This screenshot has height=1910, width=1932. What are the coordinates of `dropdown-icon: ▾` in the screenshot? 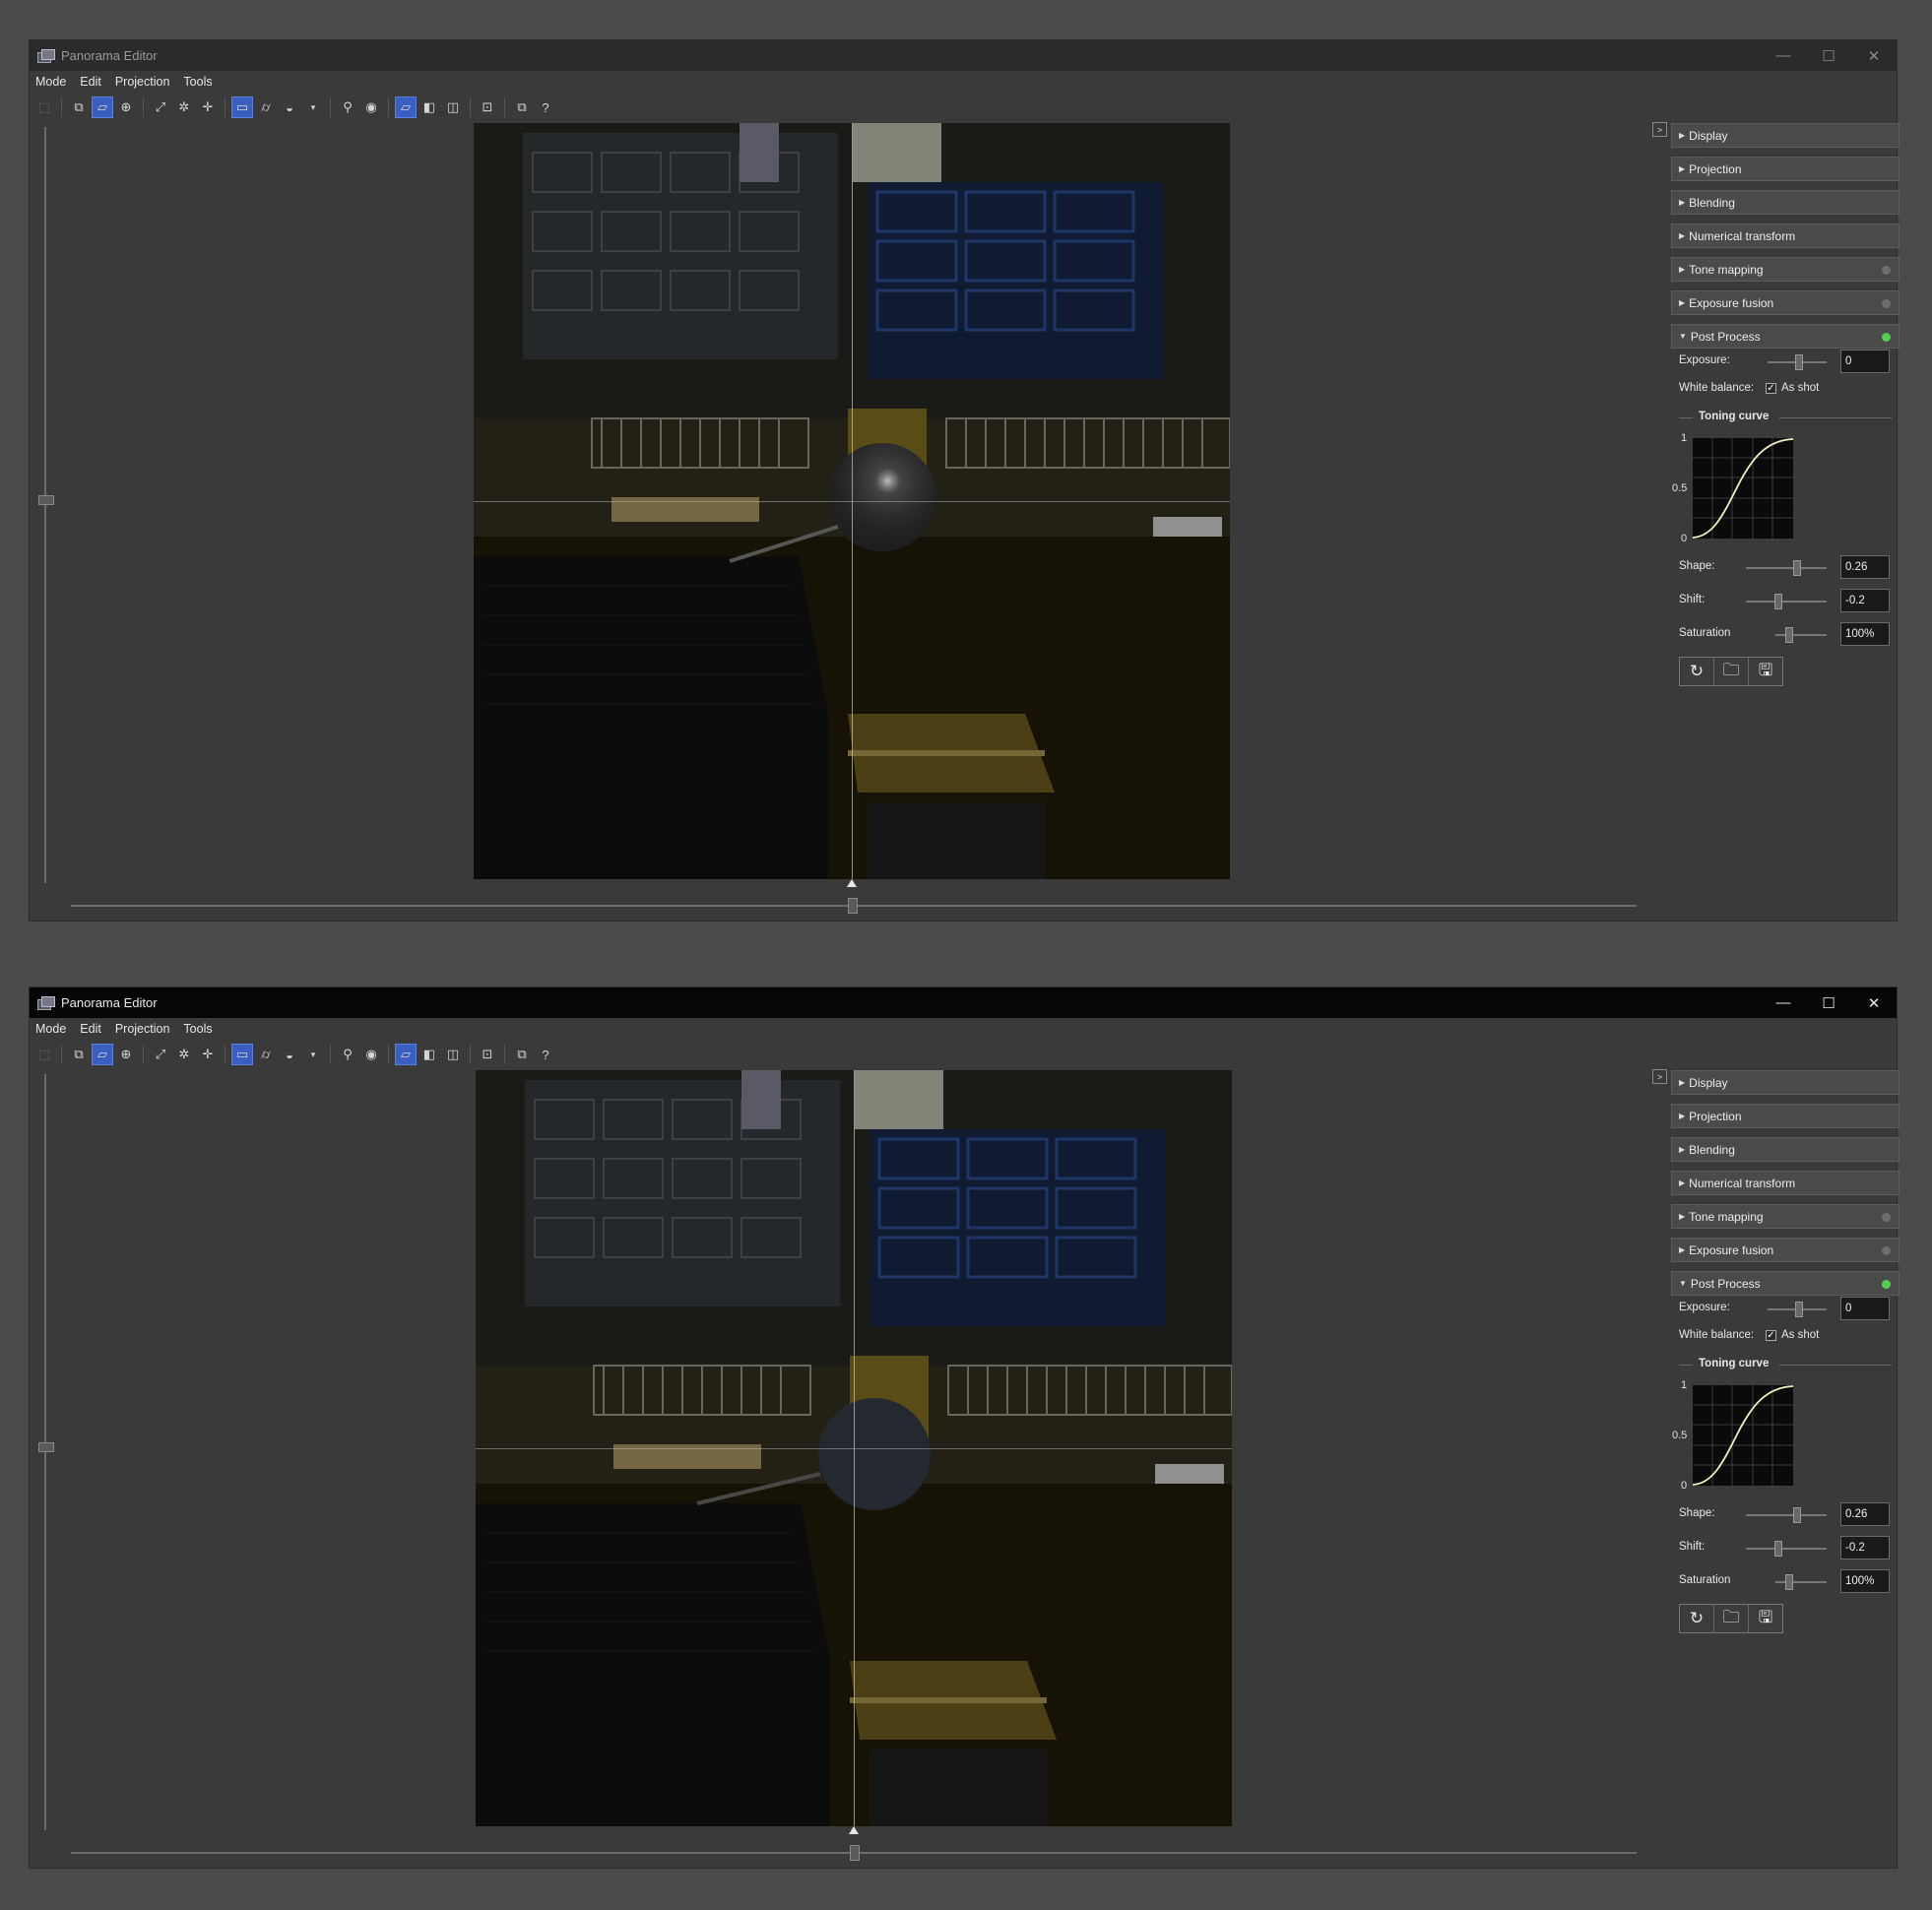 It's located at (313, 1055).